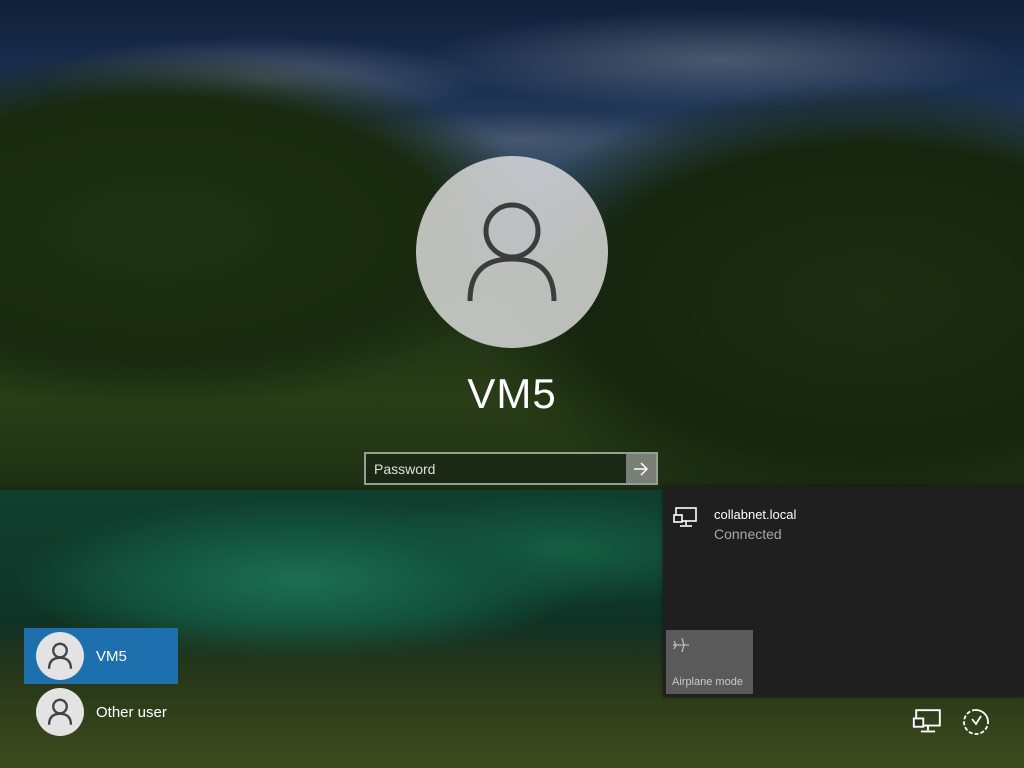  What do you see at coordinates (709, 662) in the screenshot?
I see `airplane-mode-toggle: Airplane mode` at bounding box center [709, 662].